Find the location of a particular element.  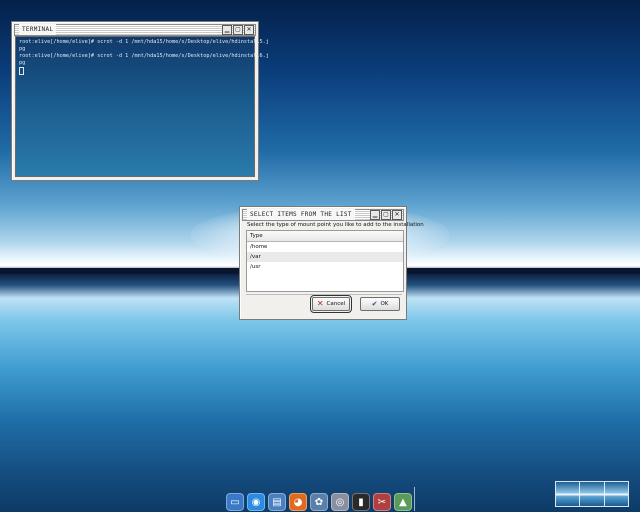

cancel-icon: ✕ is located at coordinates (320, 303).